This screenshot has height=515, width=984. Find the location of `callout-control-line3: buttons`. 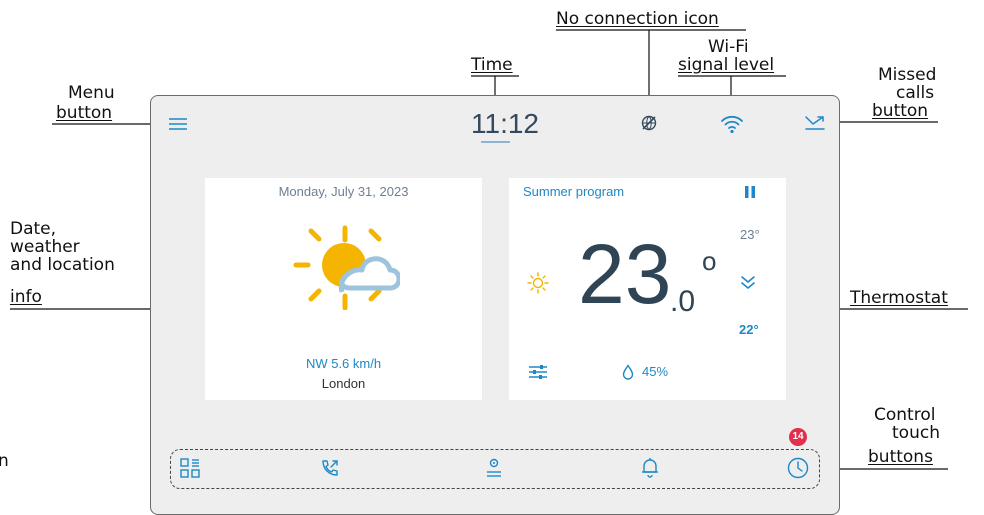

callout-control-line3: buttons is located at coordinates (900, 457).